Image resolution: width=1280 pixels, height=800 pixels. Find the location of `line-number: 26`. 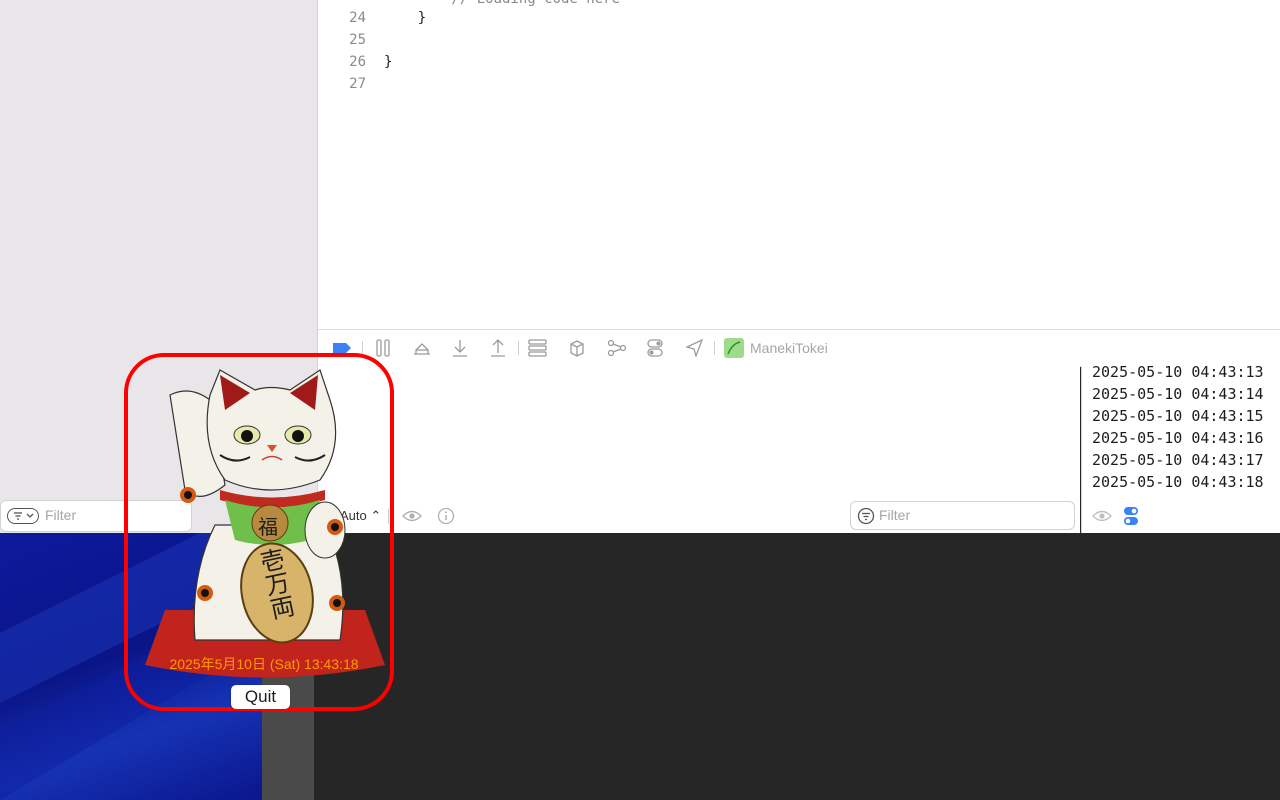

line-number: 26 is located at coordinates (357, 62).